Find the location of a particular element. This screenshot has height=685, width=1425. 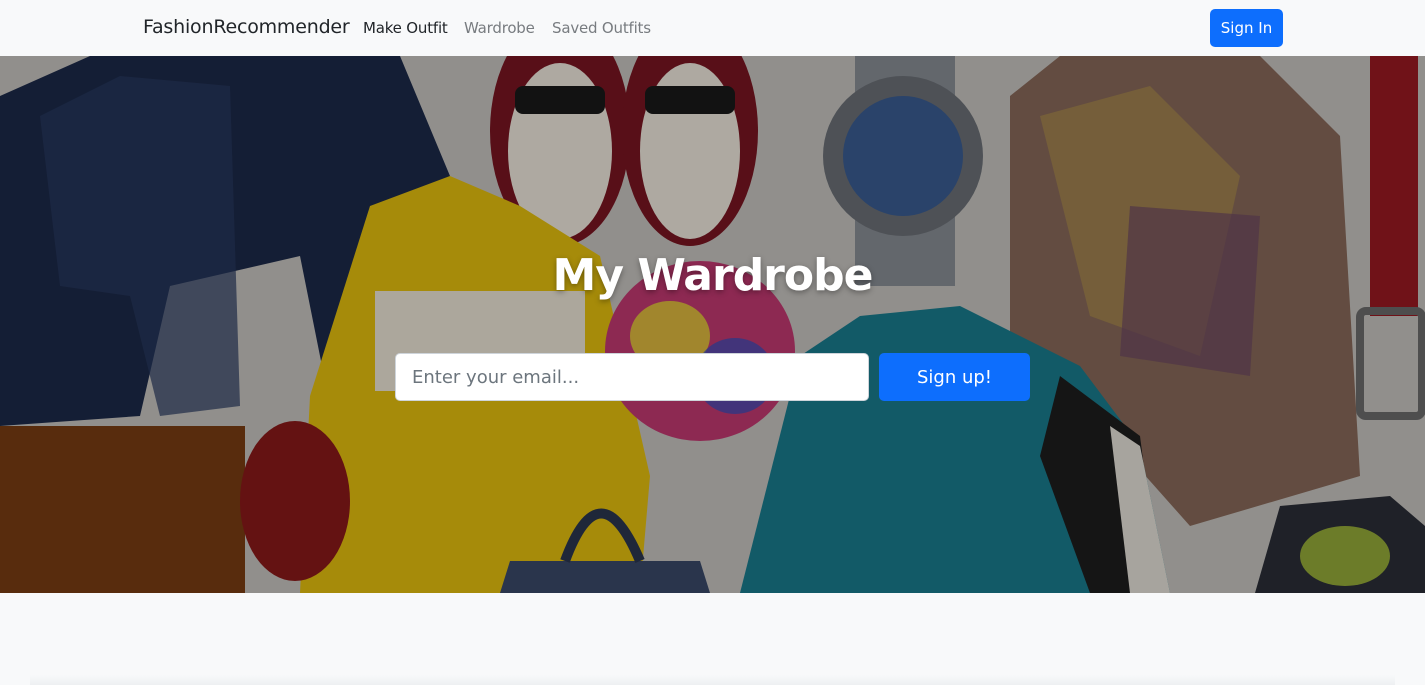

brand-link: FashionRecommender is located at coordinates (246, 27).